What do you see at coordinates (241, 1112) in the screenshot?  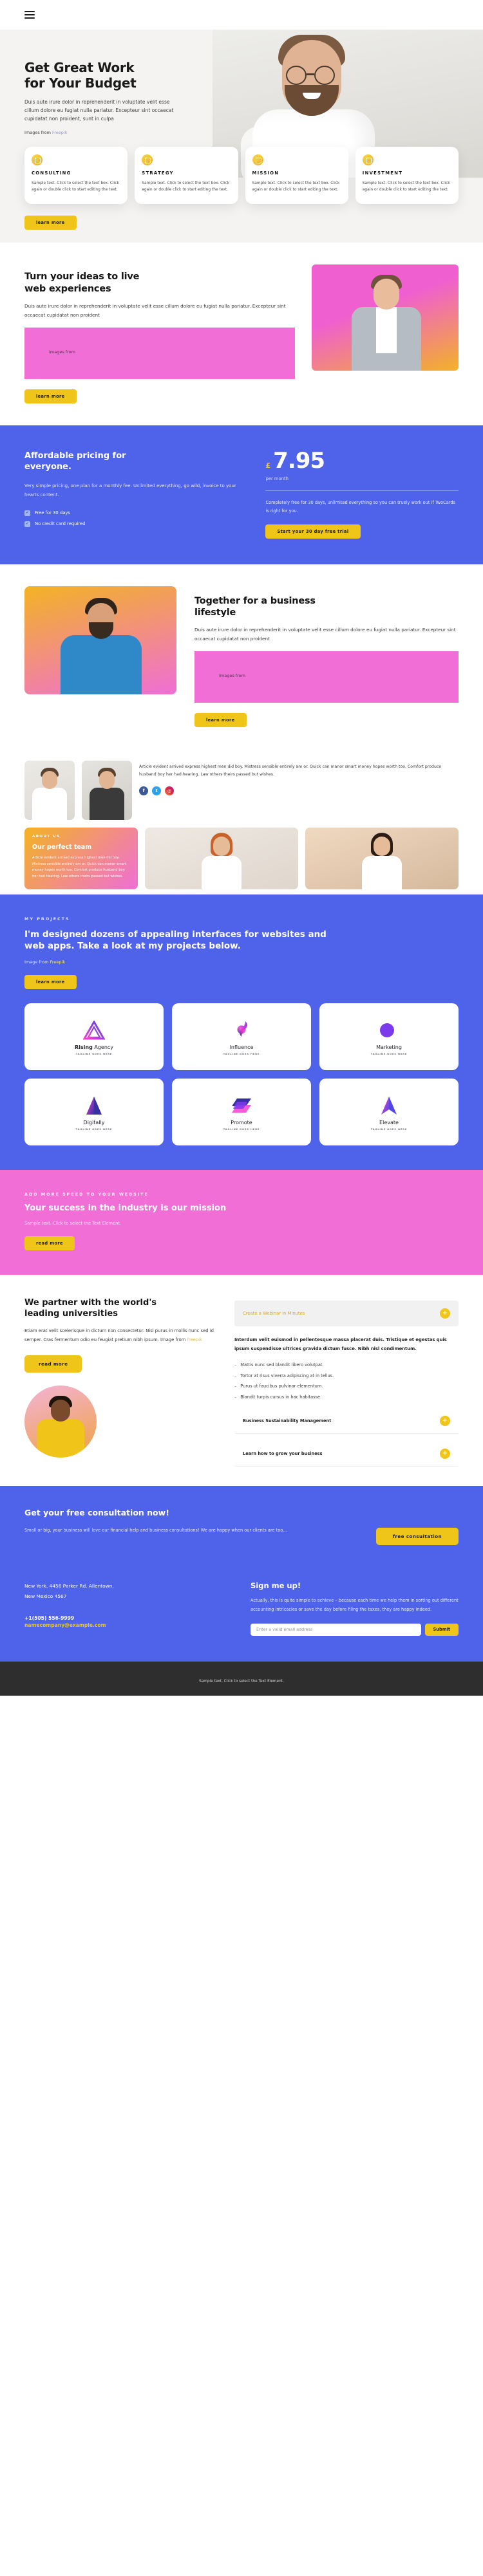 I see `logo-card-promote: Promote TAGLINE GOES HERE` at bounding box center [241, 1112].